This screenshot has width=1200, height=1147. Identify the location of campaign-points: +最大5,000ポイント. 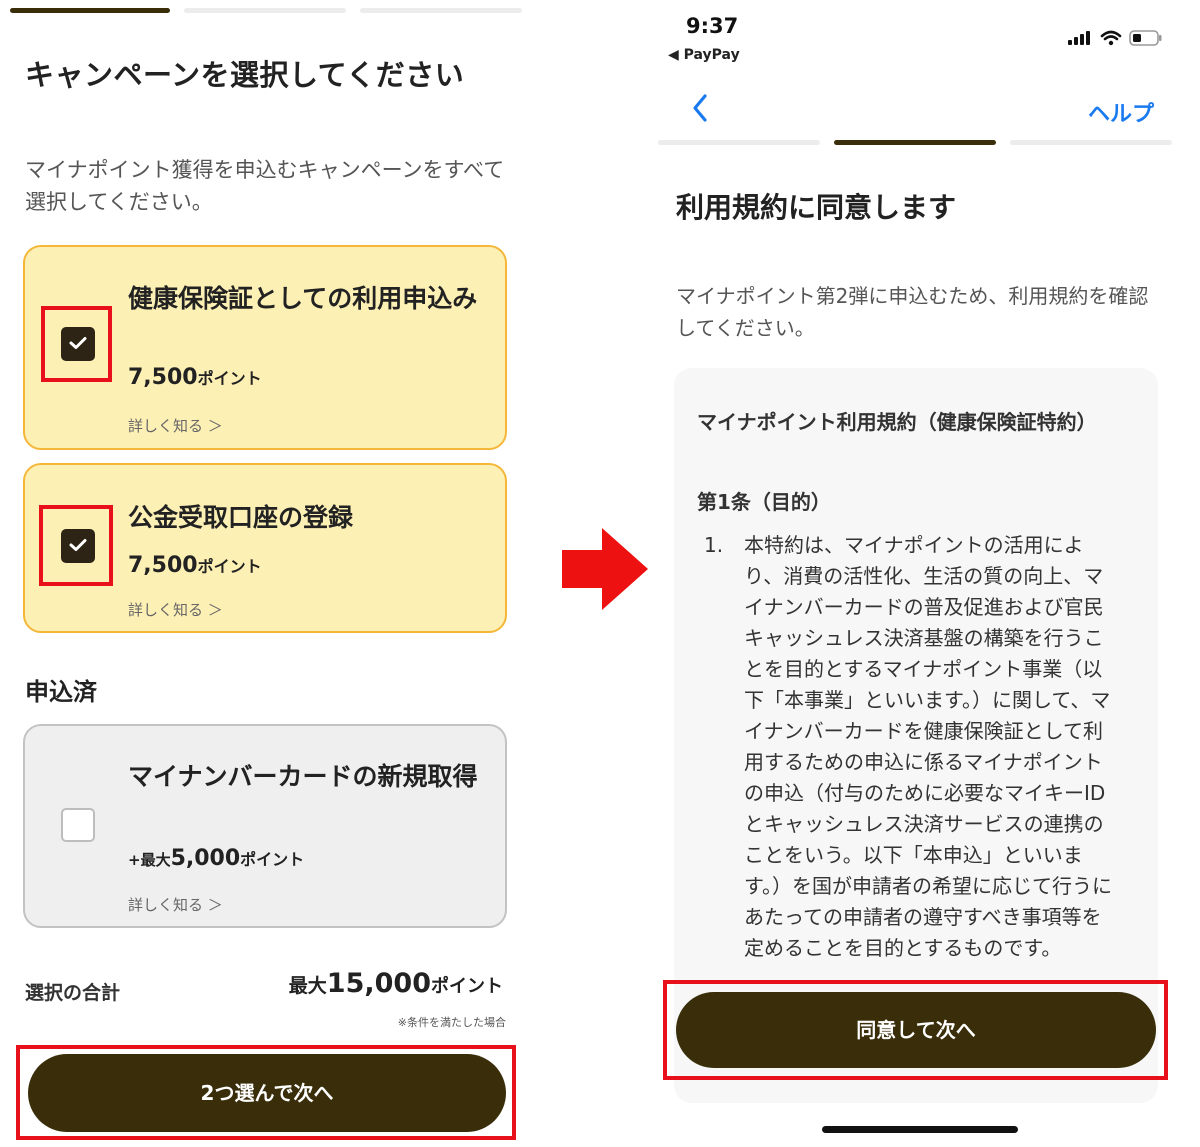
(216, 858).